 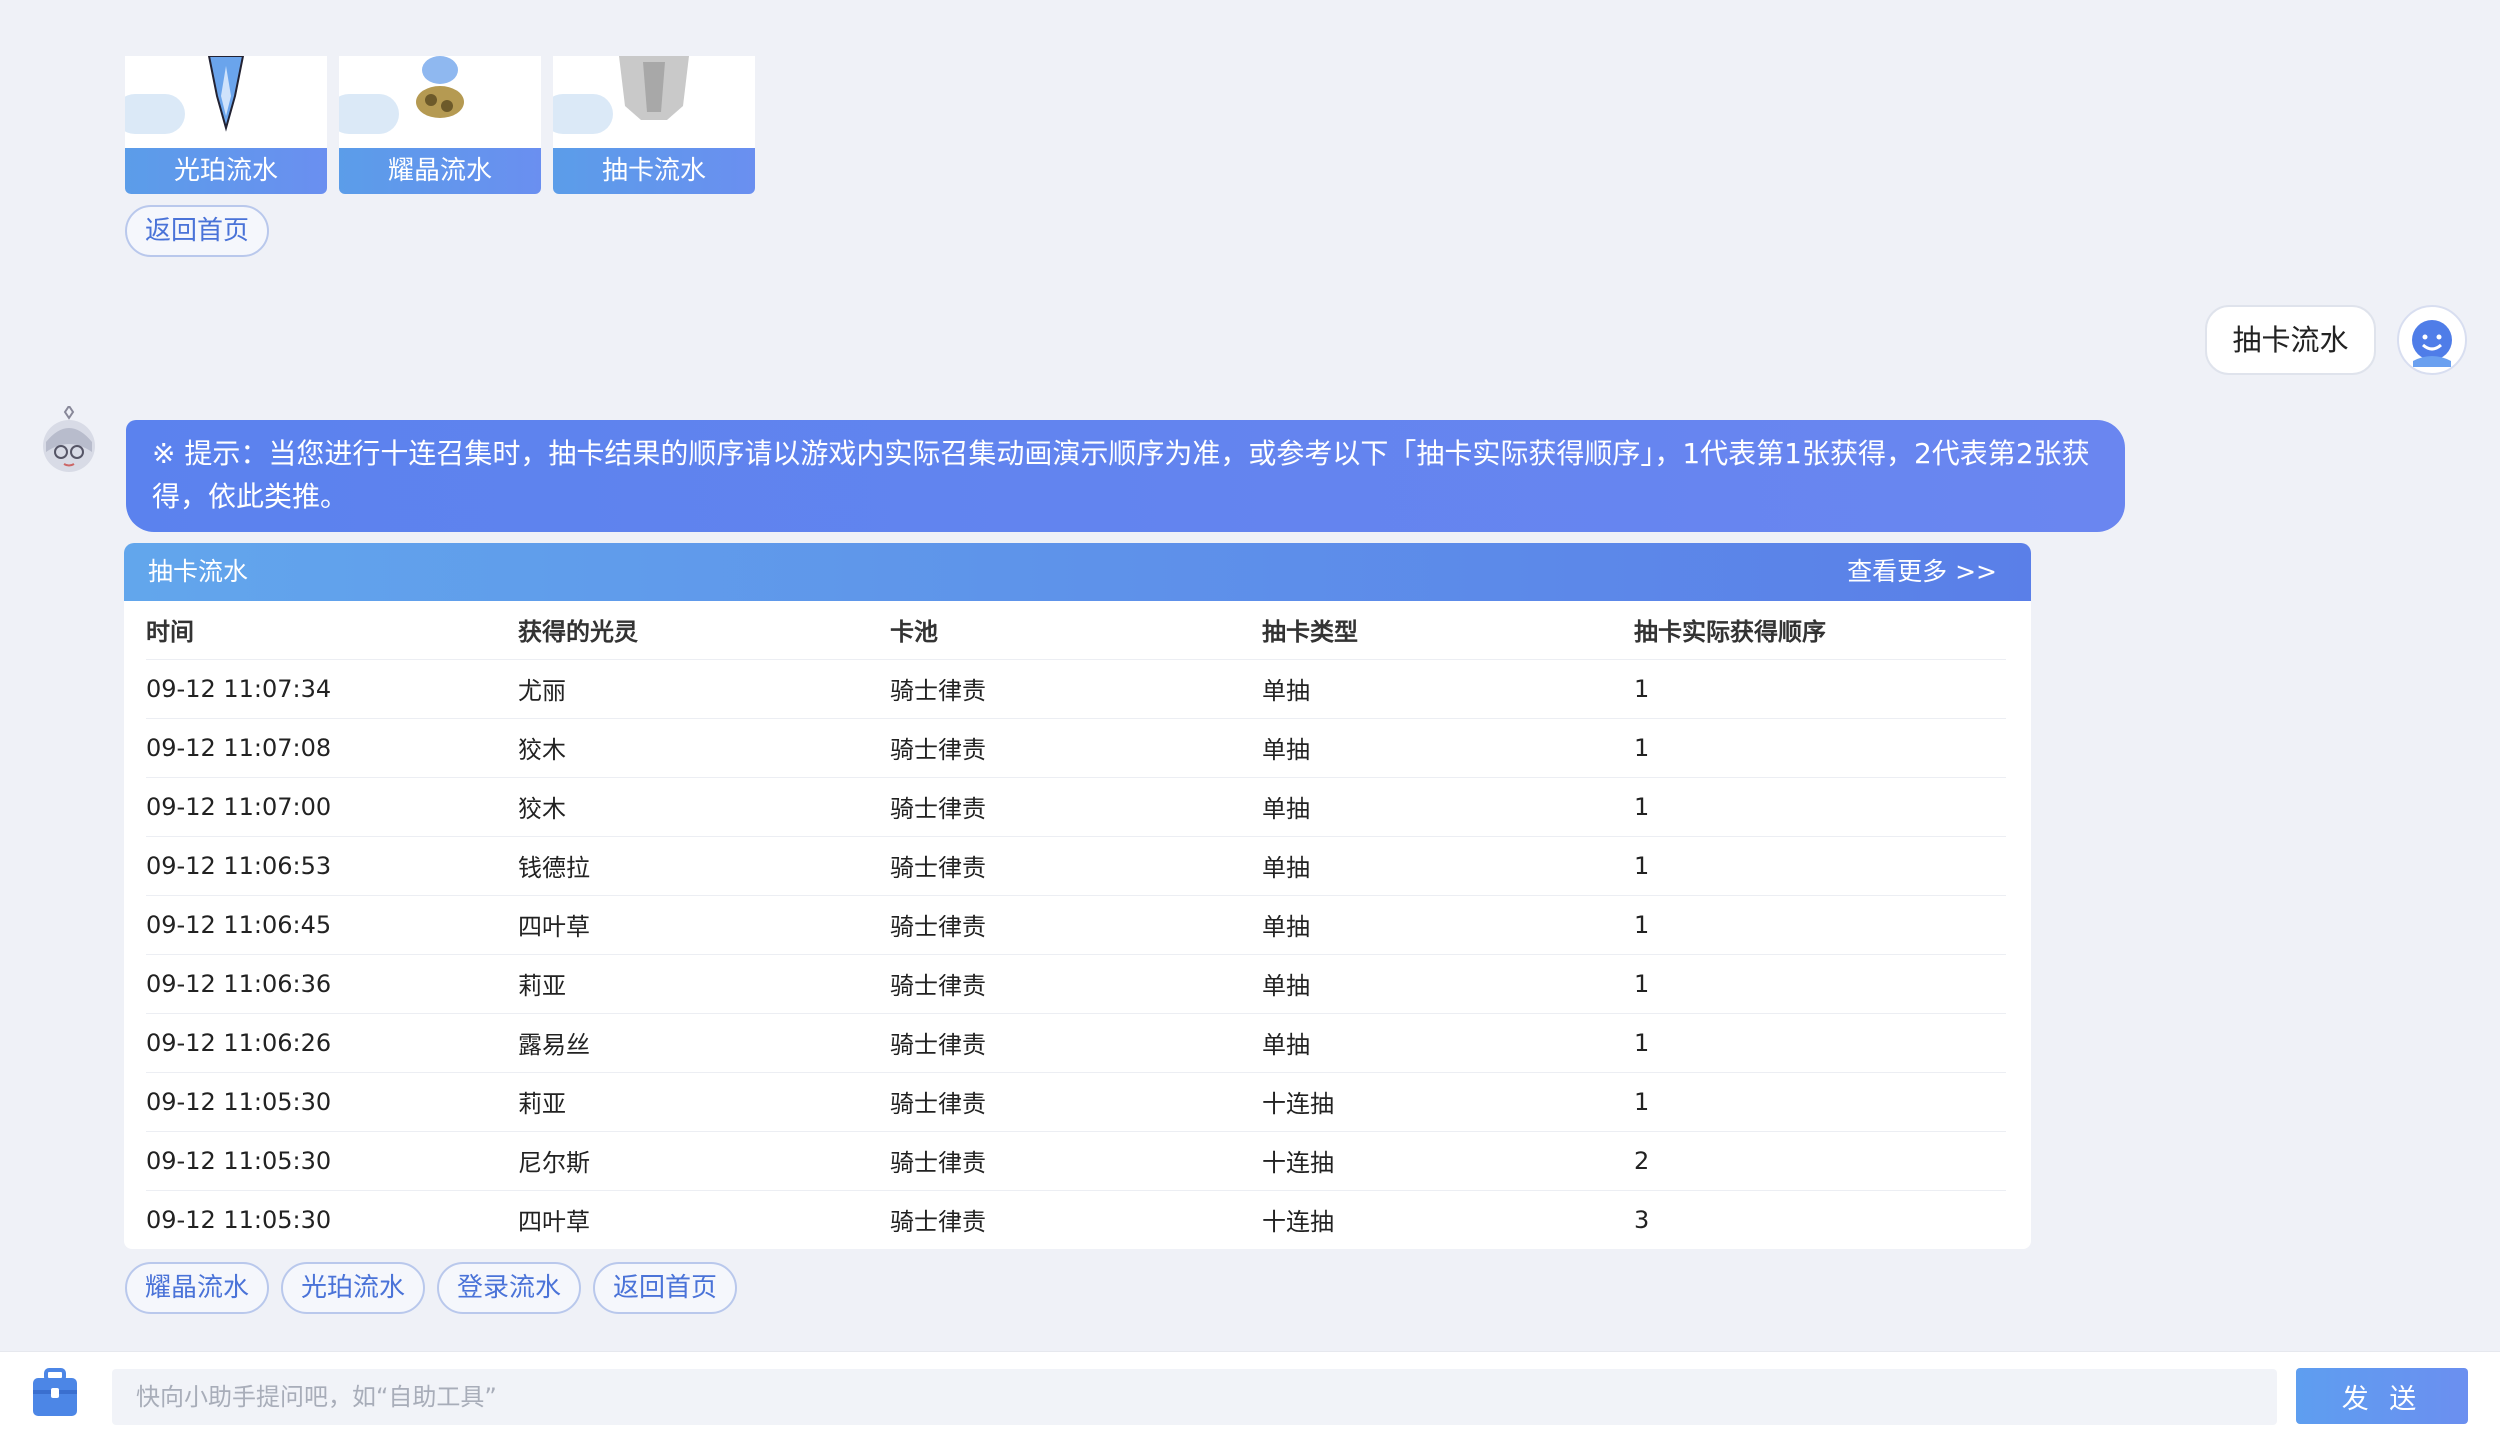 What do you see at coordinates (654, 88) in the screenshot?
I see `armor-icon` at bounding box center [654, 88].